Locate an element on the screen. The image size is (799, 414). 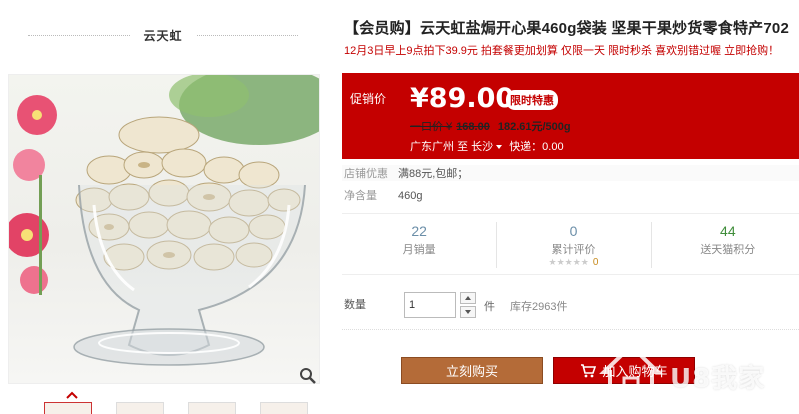
promo-price-label: 促销价 is located at coordinates (368, 99).